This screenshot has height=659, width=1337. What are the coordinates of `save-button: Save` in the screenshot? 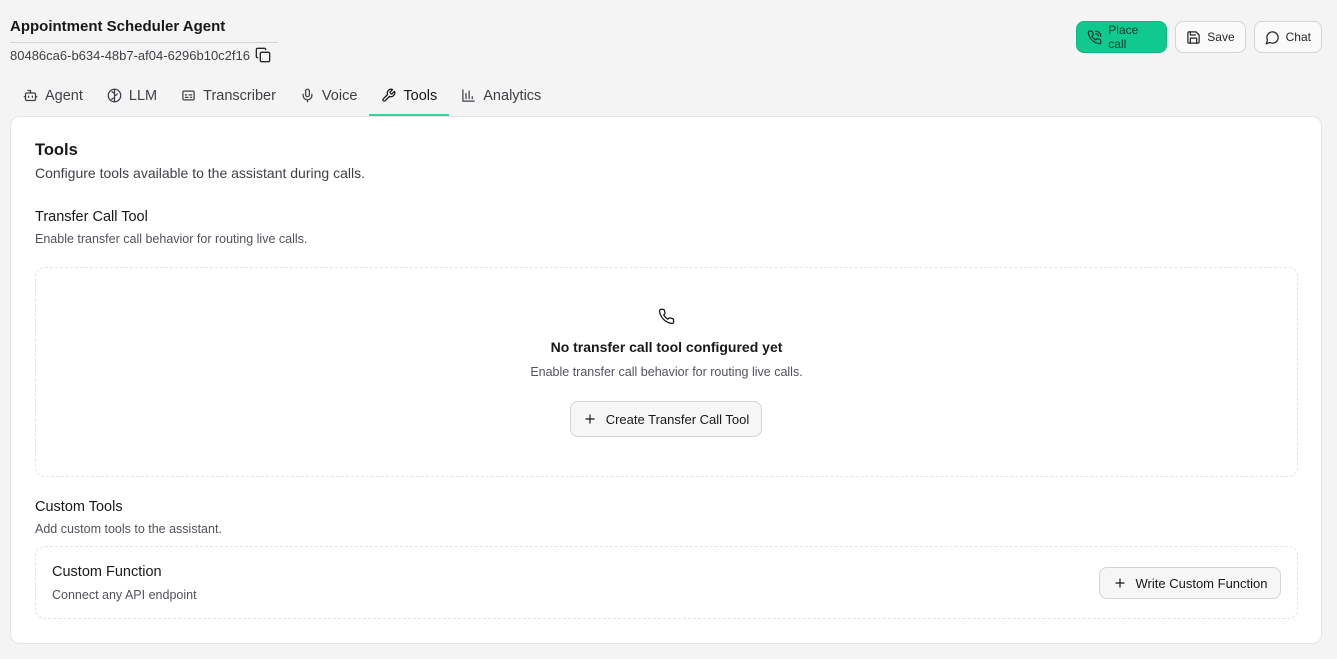 It's located at (1210, 37).